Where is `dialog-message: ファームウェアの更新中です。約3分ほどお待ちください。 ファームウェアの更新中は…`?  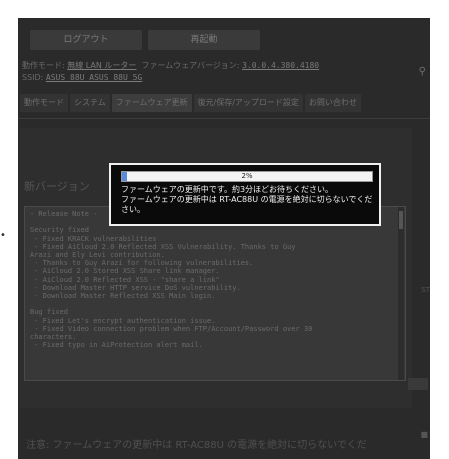
dialog-message: ファームウェアの更新中です。約3分ほどお待ちください。 ファームウェアの更新中は… is located at coordinates (248, 200).